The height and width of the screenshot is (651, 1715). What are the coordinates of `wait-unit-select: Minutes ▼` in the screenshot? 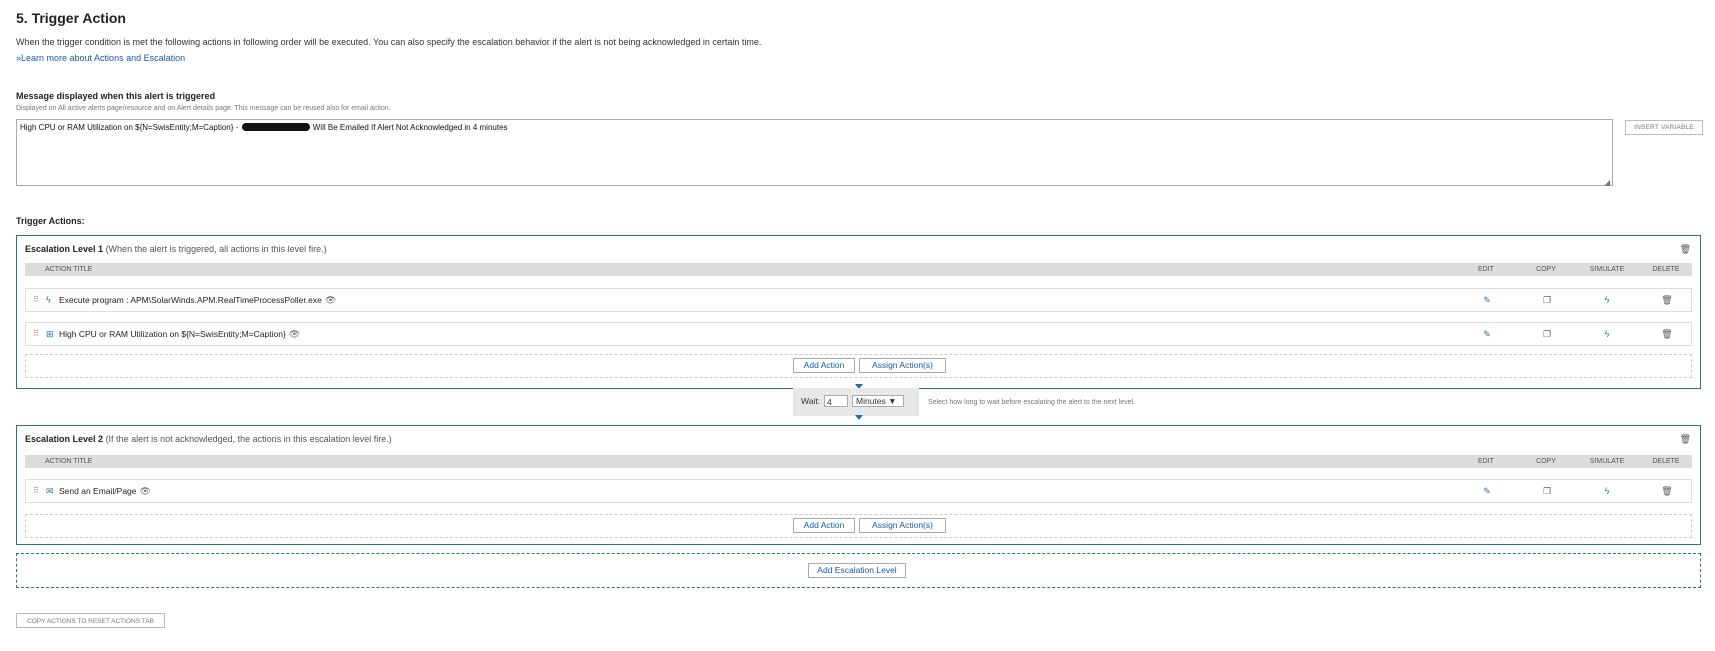 It's located at (878, 401).